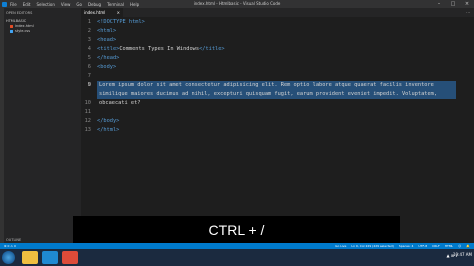  I want to click on code-line: 11, so click(277, 112).